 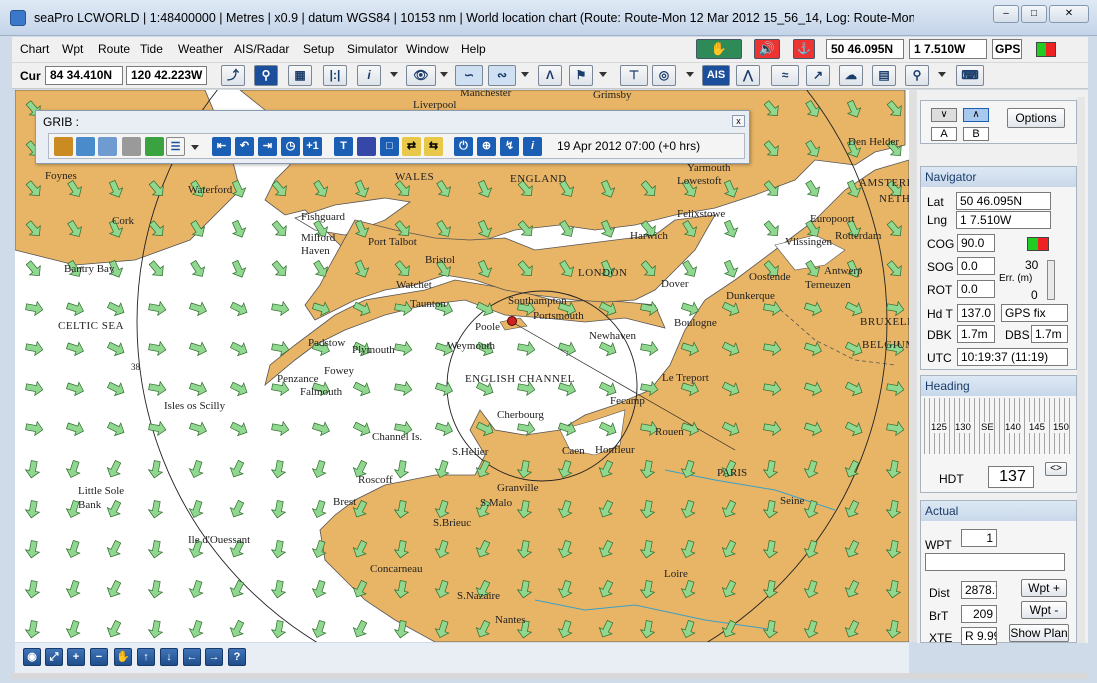 I want to click on menu-weather: Weather, so click(x=200, y=49).